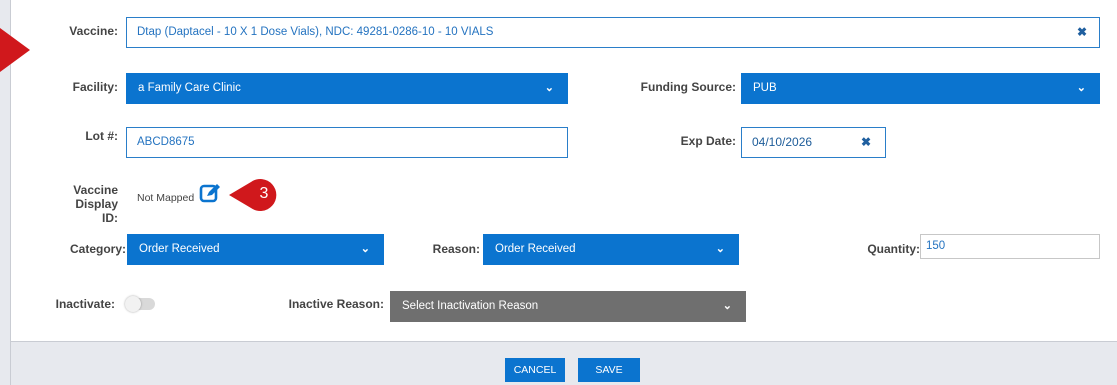 Image resolution: width=1117 pixels, height=385 pixels. What do you see at coordinates (133, 304) in the screenshot?
I see `toggle-knob` at bounding box center [133, 304].